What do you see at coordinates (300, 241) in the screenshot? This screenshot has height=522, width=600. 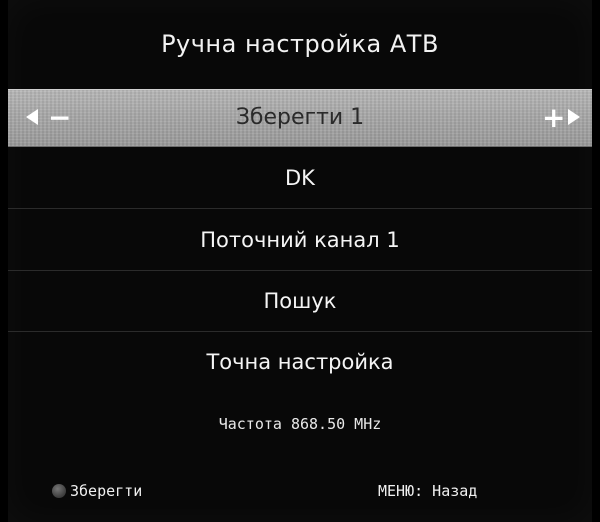 I see `menu-item-current-channel: Поточний канал 1` at bounding box center [300, 241].